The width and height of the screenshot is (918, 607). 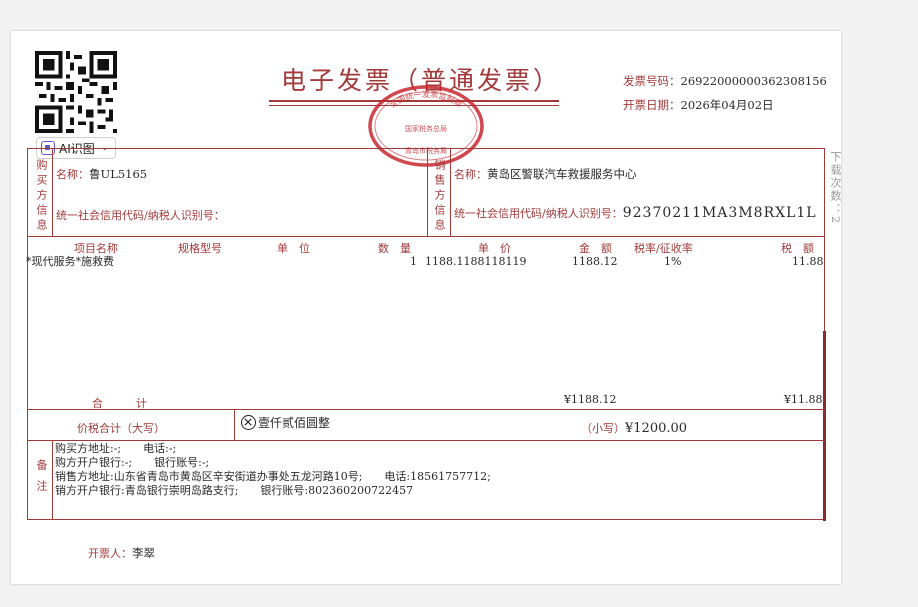 I want to click on header-price: 单 价, so click(x=494, y=248).